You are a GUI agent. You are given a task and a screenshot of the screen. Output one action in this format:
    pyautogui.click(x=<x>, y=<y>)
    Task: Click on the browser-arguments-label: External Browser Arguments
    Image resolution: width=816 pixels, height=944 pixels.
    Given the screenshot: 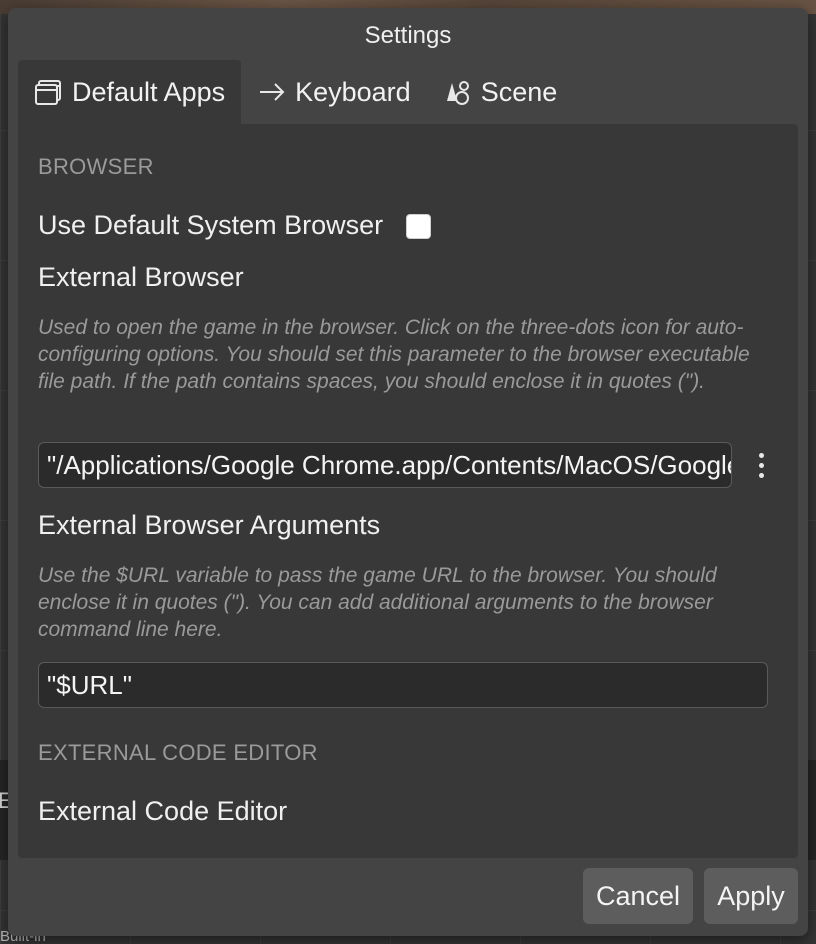 What is the action you would take?
    pyautogui.click(x=209, y=525)
    